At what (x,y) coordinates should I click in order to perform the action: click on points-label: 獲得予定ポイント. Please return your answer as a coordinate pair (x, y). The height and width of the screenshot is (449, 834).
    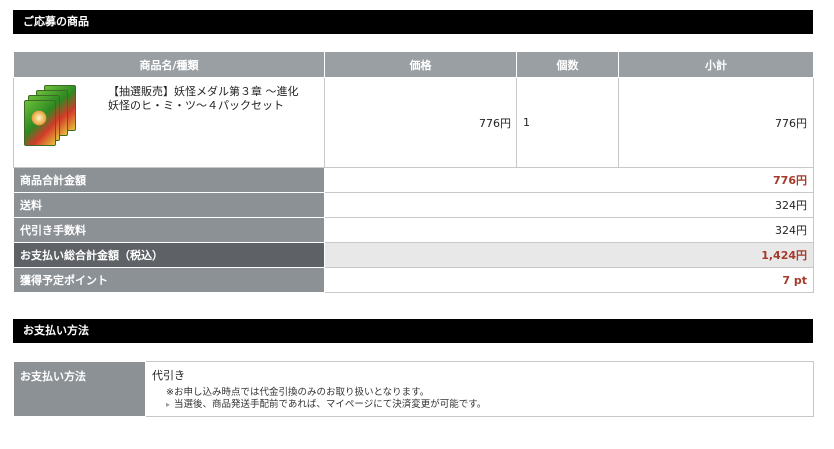
    Looking at the image, I should click on (169, 280).